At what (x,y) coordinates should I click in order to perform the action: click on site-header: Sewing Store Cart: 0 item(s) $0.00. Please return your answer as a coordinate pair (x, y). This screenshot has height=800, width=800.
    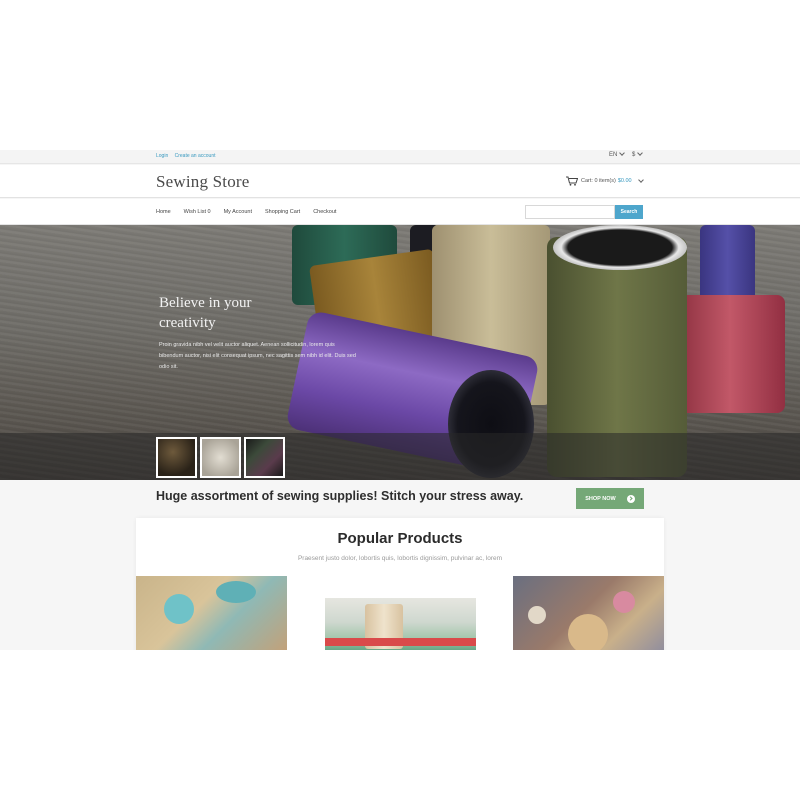
    Looking at the image, I should click on (400, 181).